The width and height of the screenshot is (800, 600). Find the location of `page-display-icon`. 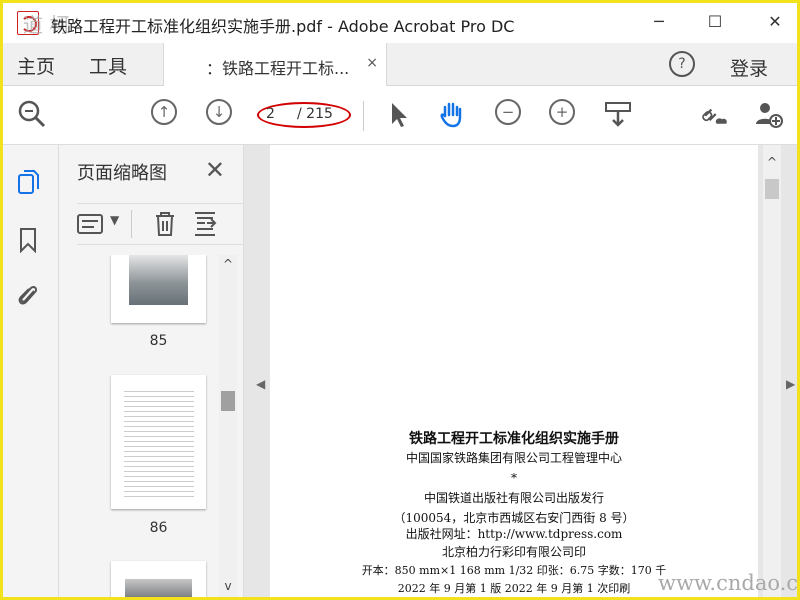

page-display-icon is located at coordinates (618, 114).